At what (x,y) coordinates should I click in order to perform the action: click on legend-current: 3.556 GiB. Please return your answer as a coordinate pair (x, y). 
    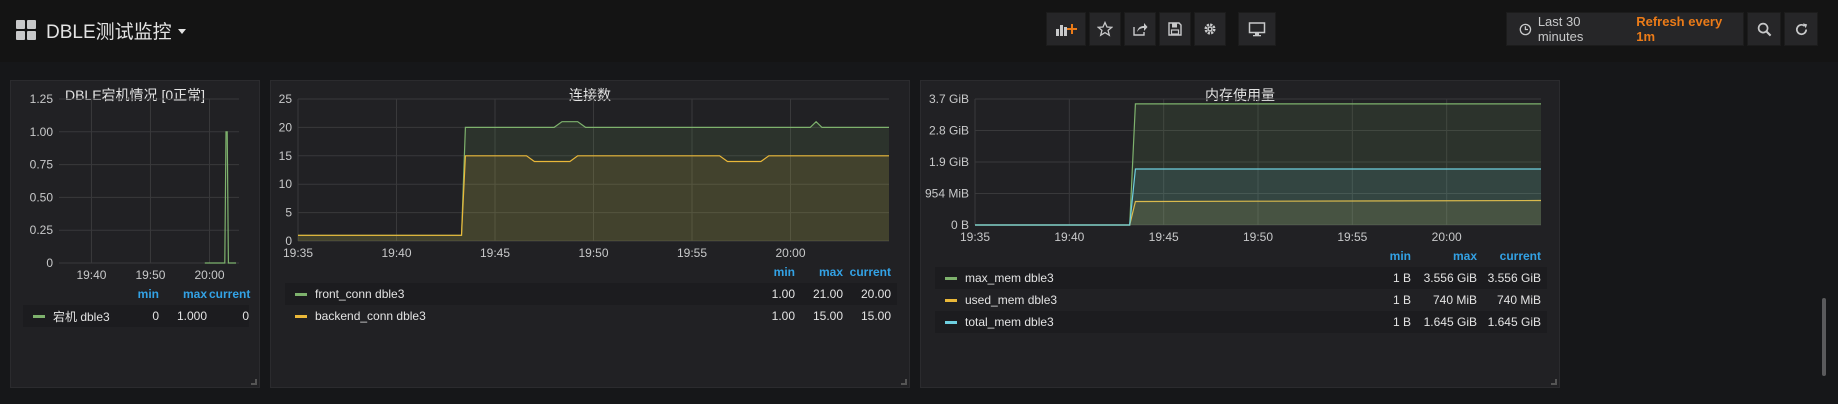
    Looking at the image, I should click on (1514, 278).